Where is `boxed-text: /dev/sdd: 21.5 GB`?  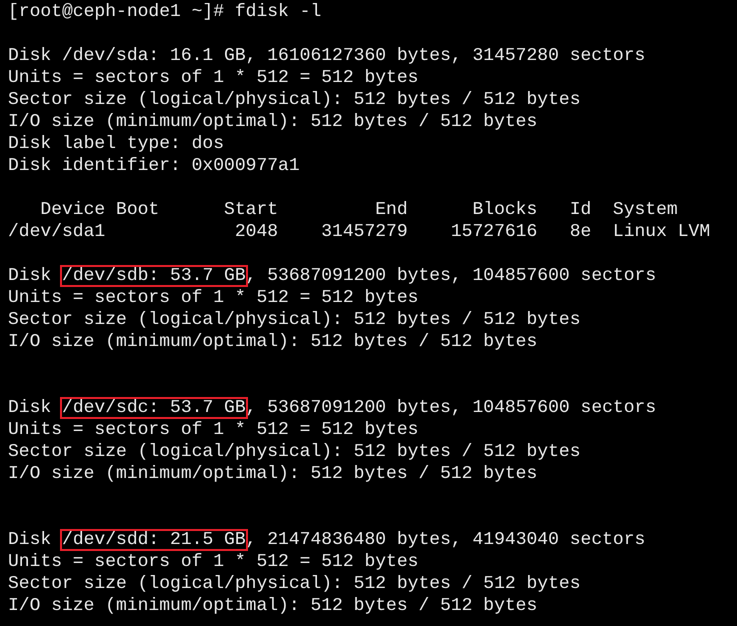
boxed-text: /dev/sdd: 21.5 GB is located at coordinates (154, 540).